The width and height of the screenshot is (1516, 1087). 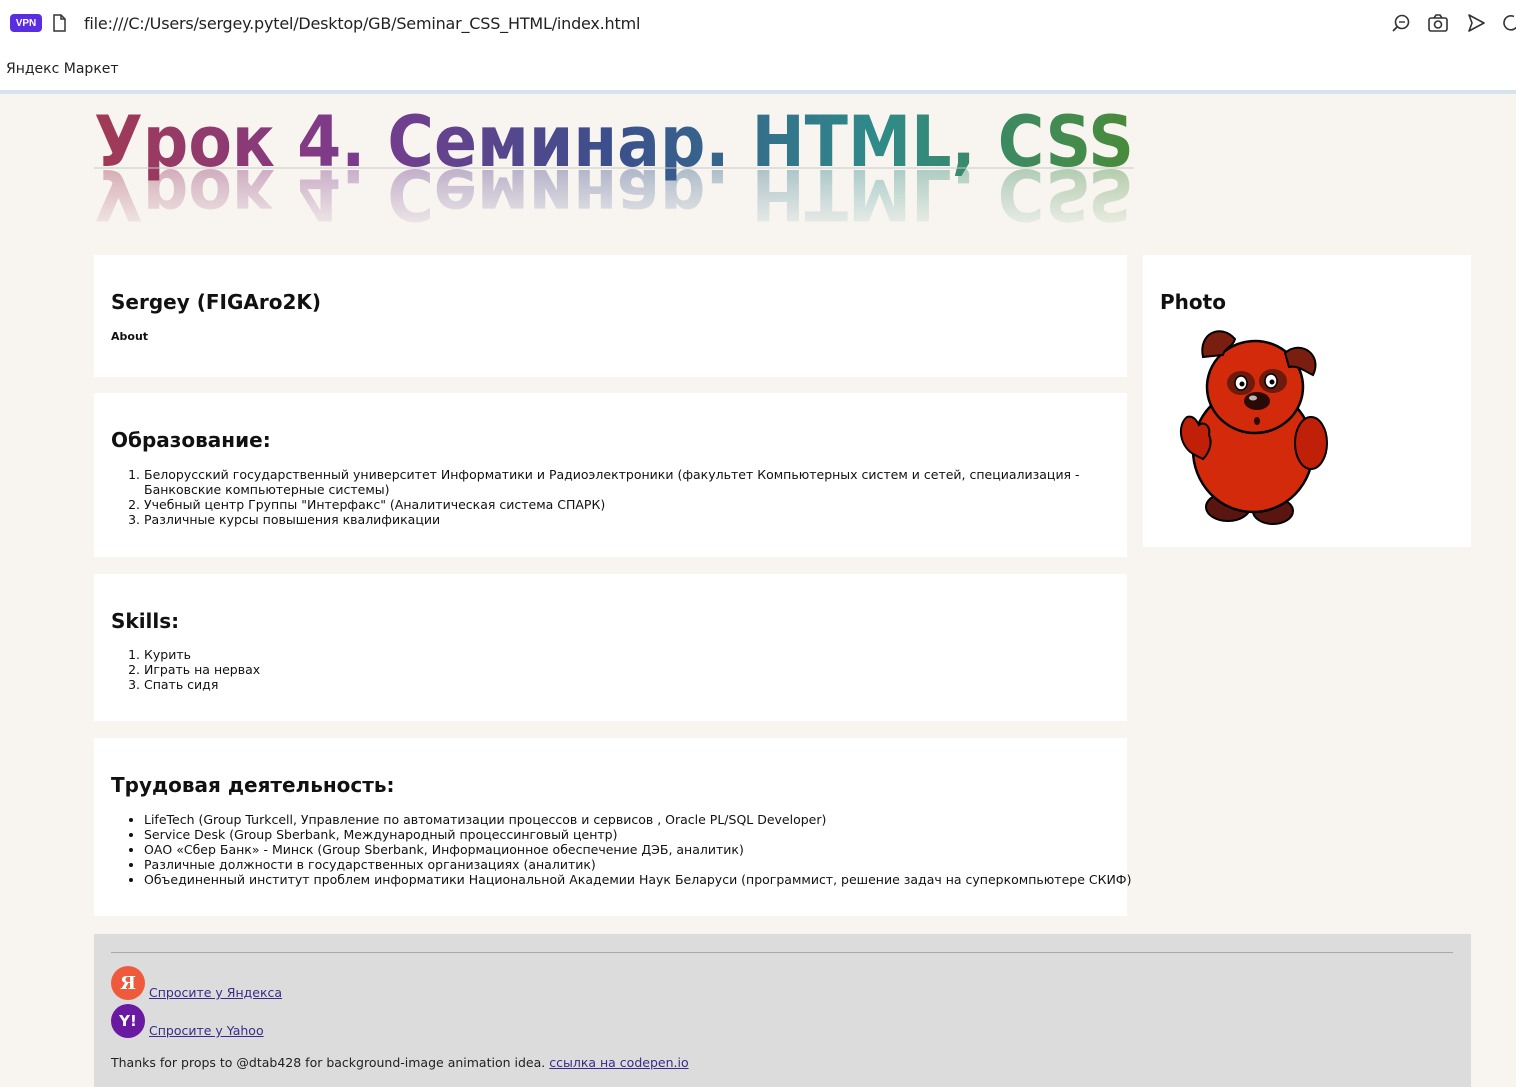 I want to click on yandex-logo-icon: Я, so click(x=128, y=983).